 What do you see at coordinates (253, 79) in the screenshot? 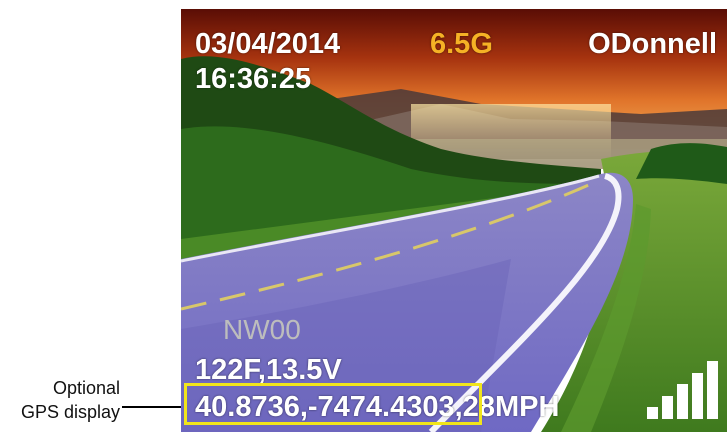
I see `osd-time: 16:36:25` at bounding box center [253, 79].